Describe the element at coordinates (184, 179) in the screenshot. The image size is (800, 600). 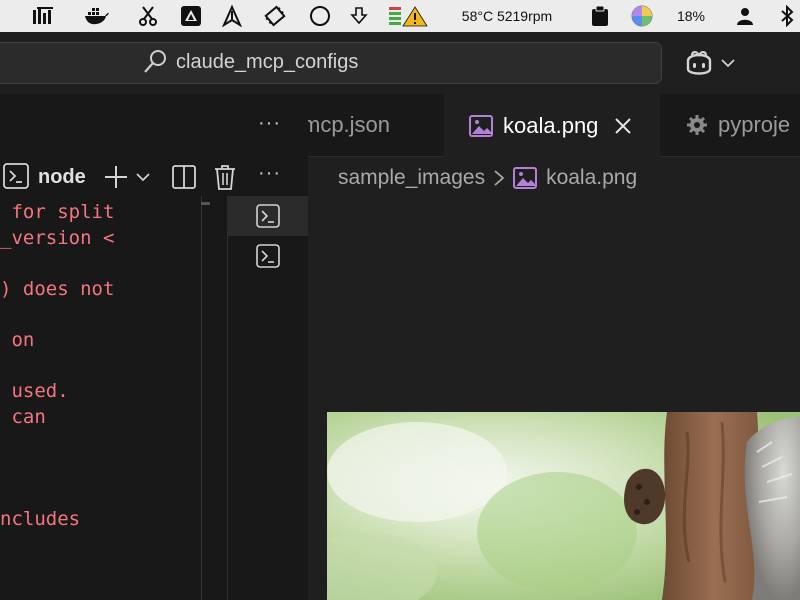
I see `split-icon` at that location.